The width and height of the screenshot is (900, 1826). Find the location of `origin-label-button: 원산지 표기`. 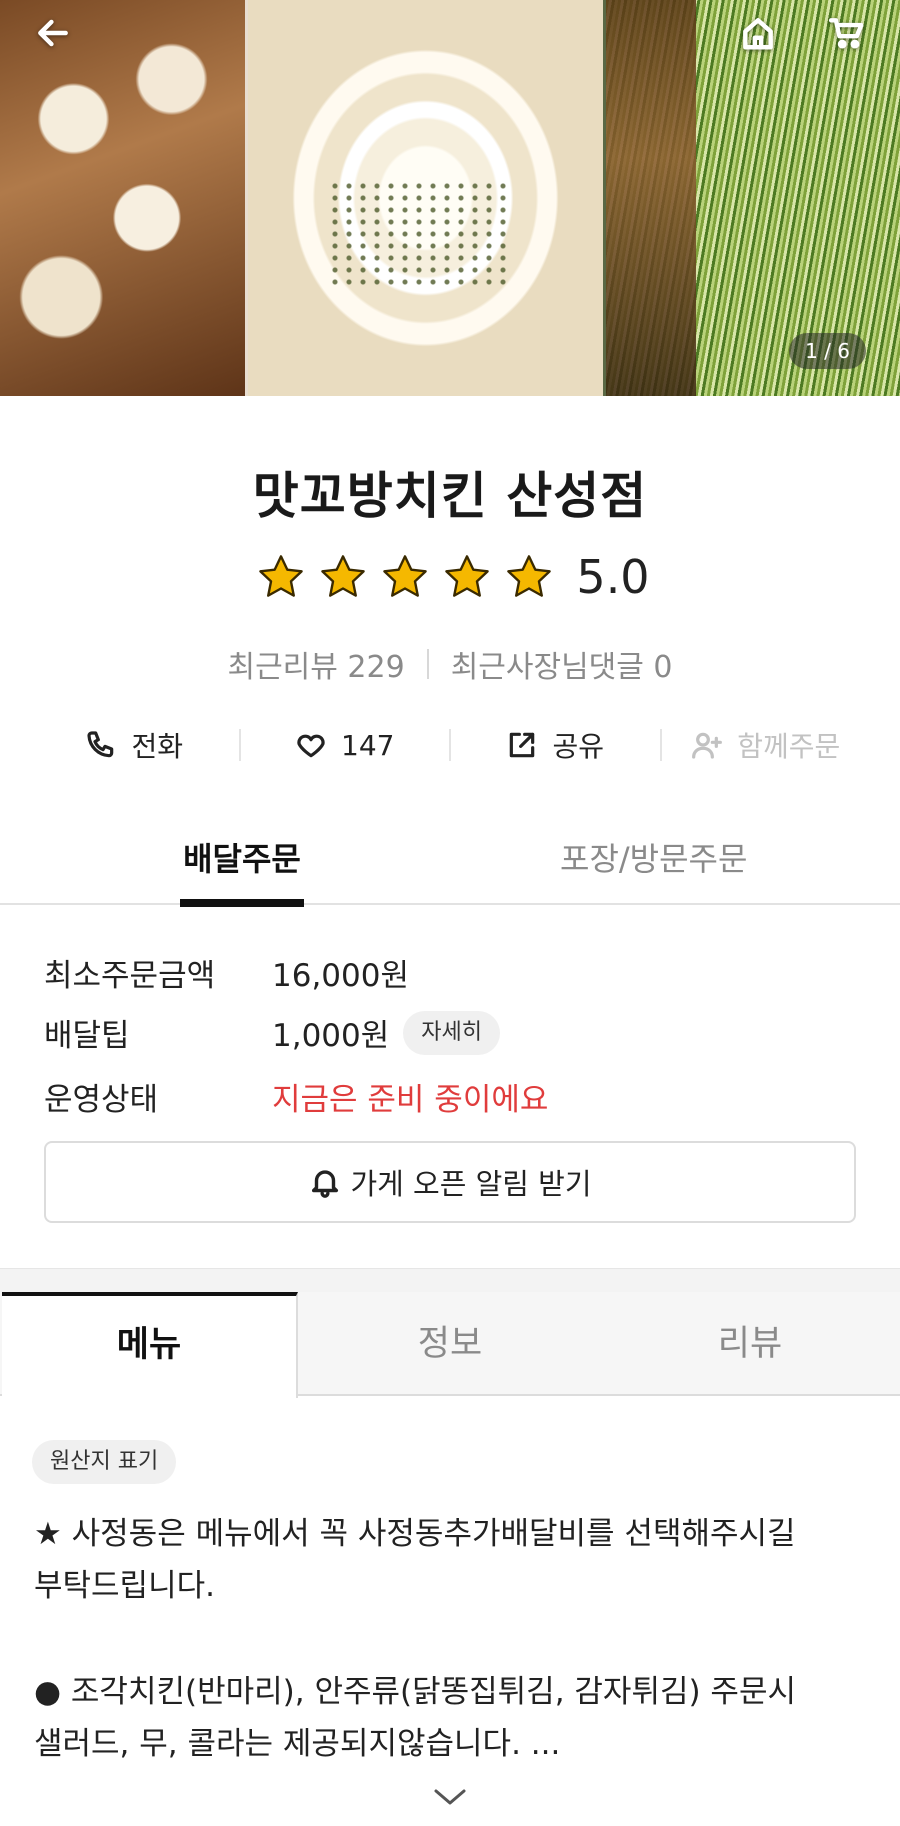

origin-label-button: 원산지 표기 is located at coordinates (104, 1462).